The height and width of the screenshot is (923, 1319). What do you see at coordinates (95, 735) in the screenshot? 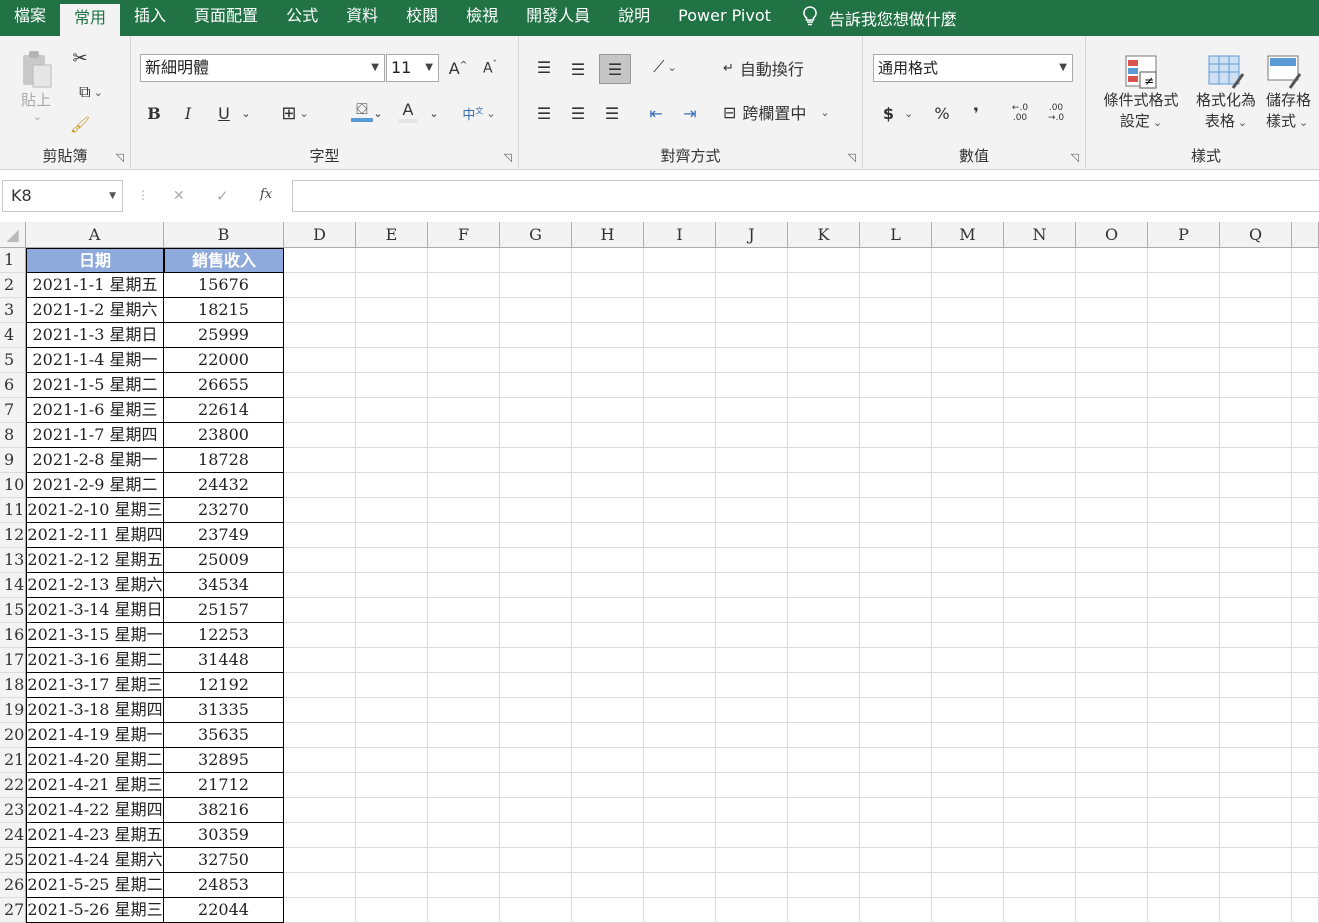
I see `date-cell: 2021-4-19 星期一` at bounding box center [95, 735].